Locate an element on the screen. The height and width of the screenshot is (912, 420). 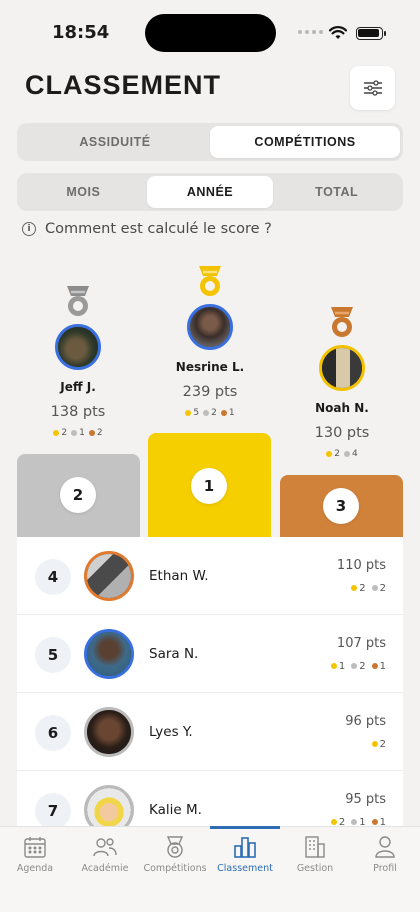
list-name: Ethan W. is located at coordinates (179, 576).